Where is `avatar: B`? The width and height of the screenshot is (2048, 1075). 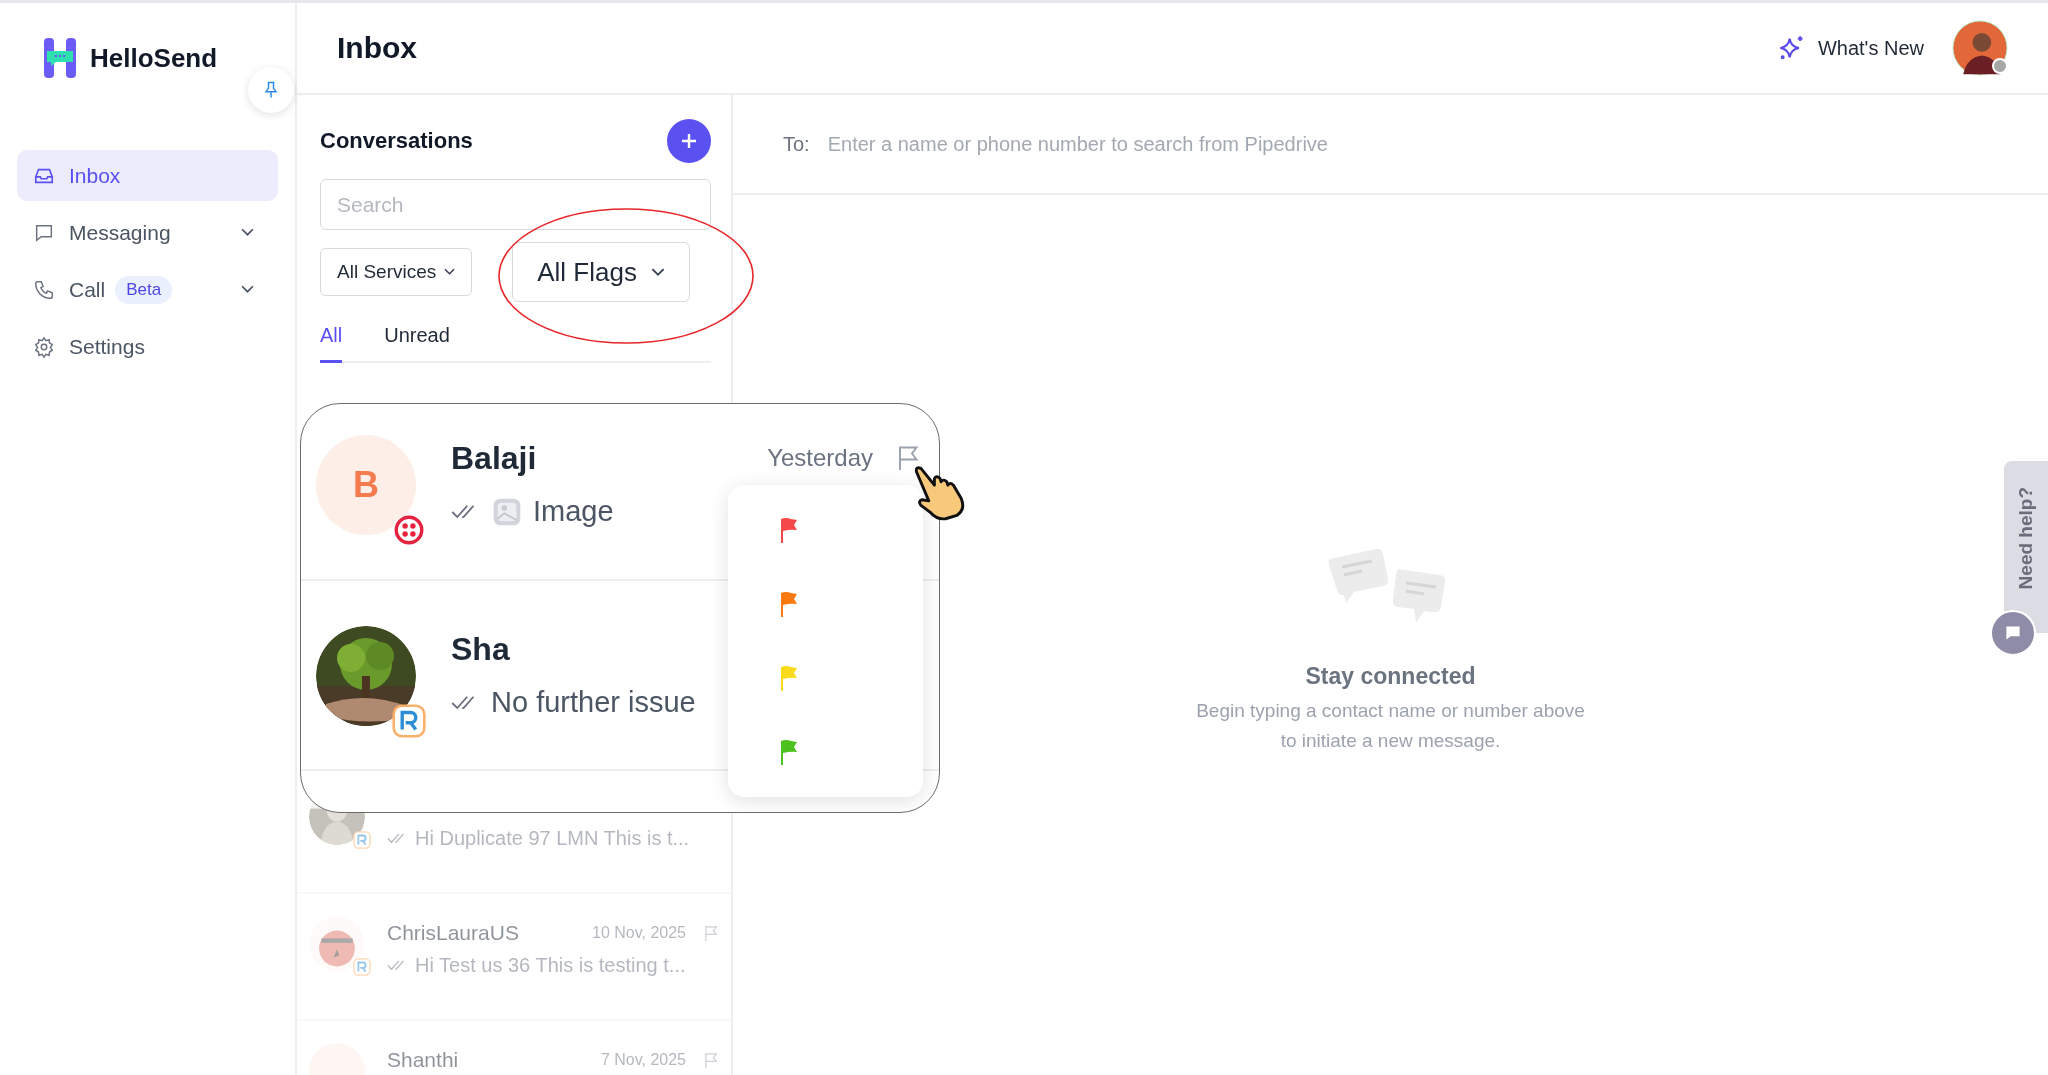
avatar: B is located at coordinates (366, 485).